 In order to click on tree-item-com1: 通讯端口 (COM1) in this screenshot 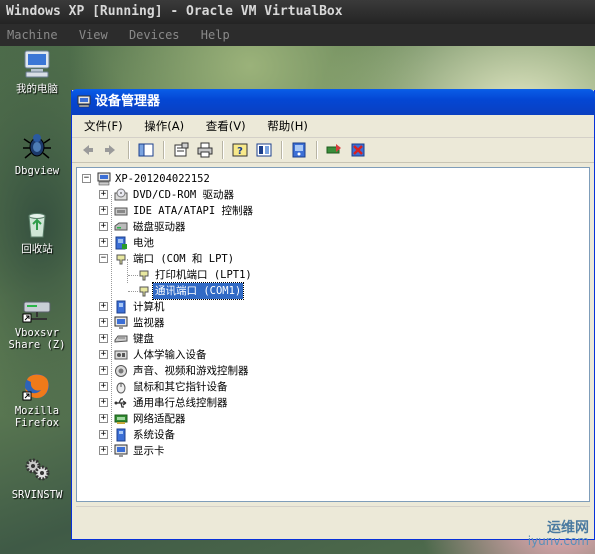, I will do `click(333, 291)`.